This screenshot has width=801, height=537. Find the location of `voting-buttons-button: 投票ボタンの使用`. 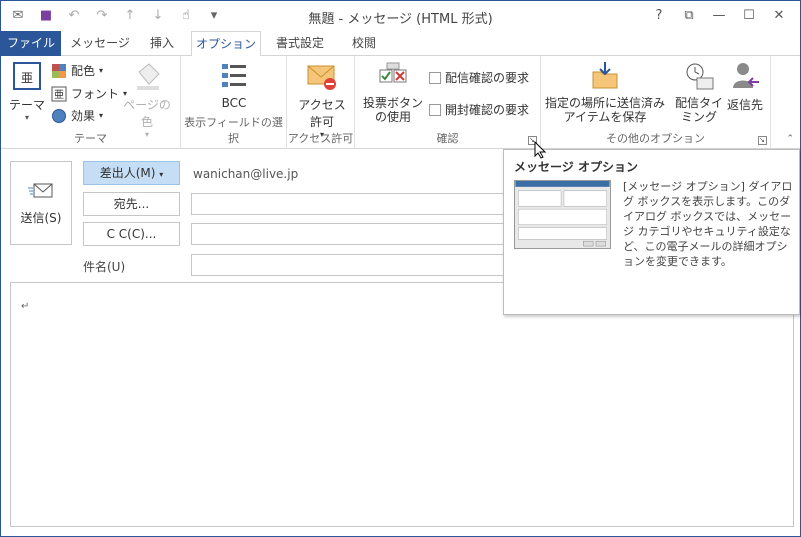

voting-buttons-button: 投票ボタンの使用 is located at coordinates (393, 92).